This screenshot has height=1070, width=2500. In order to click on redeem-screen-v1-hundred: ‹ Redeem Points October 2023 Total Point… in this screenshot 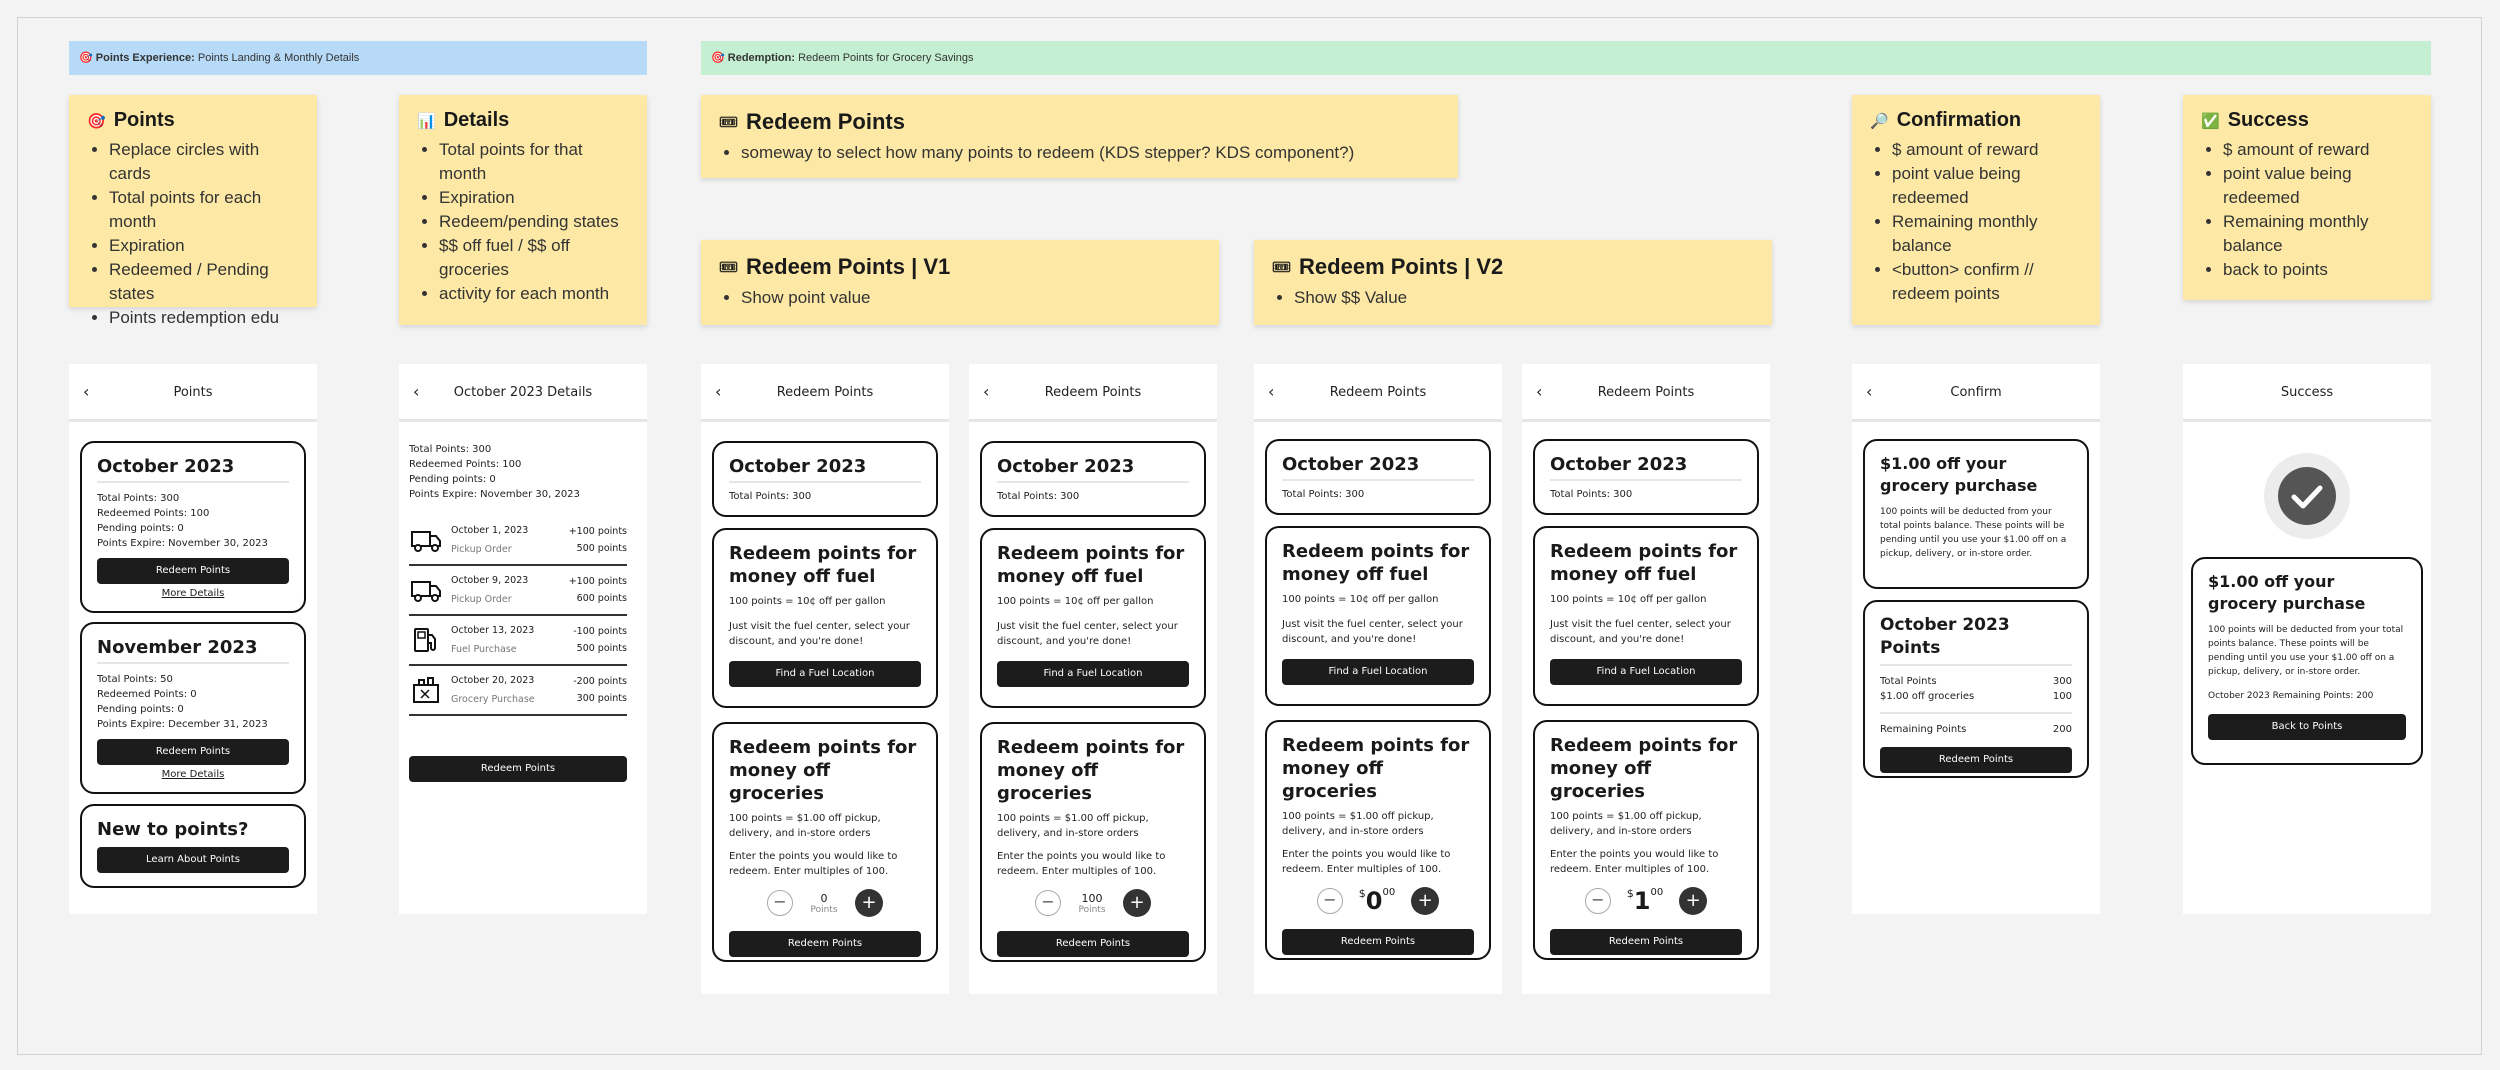, I will do `click(1093, 679)`.